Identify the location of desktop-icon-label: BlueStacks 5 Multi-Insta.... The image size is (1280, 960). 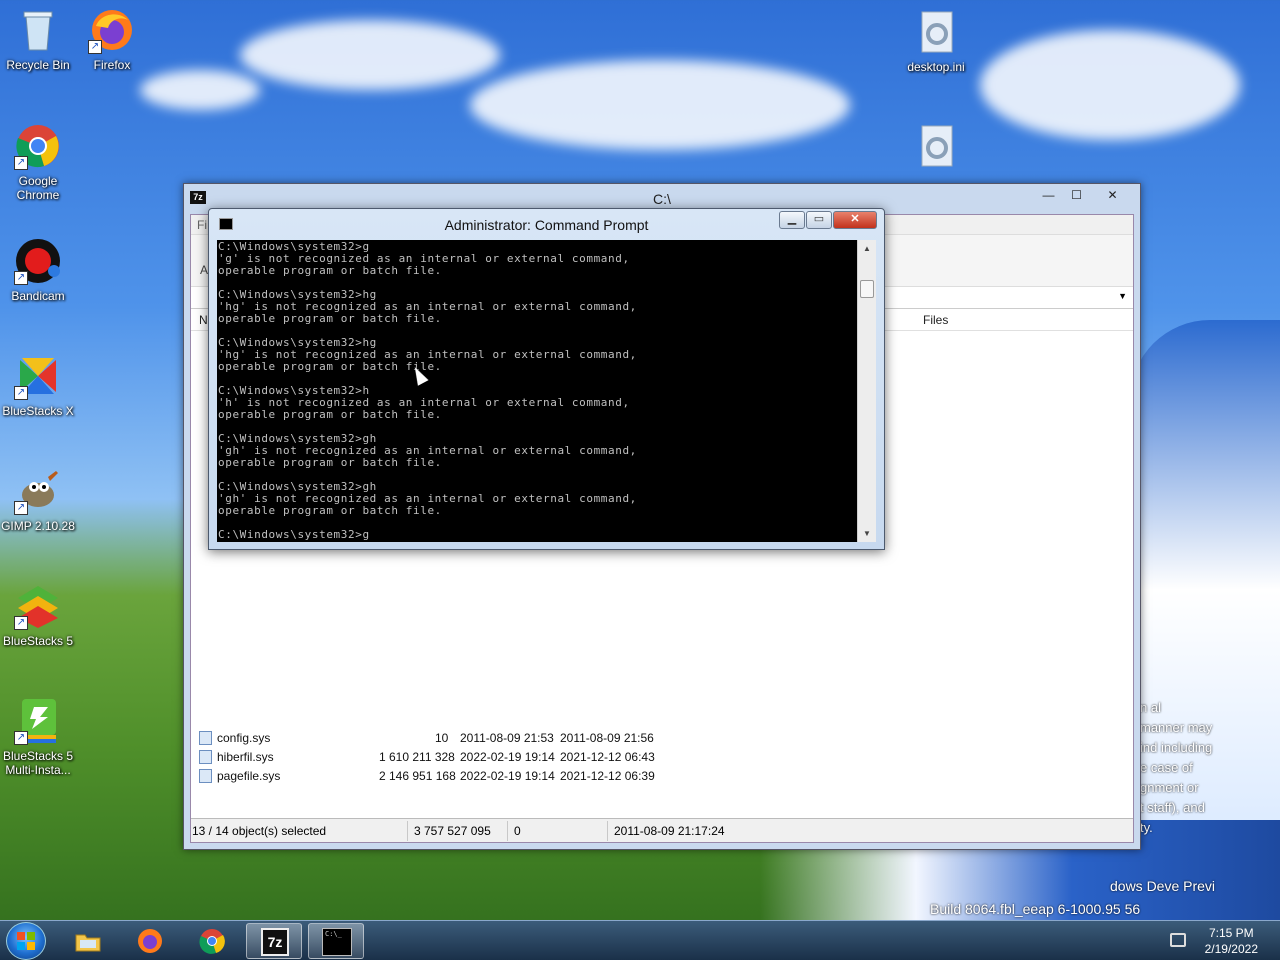
(38, 763).